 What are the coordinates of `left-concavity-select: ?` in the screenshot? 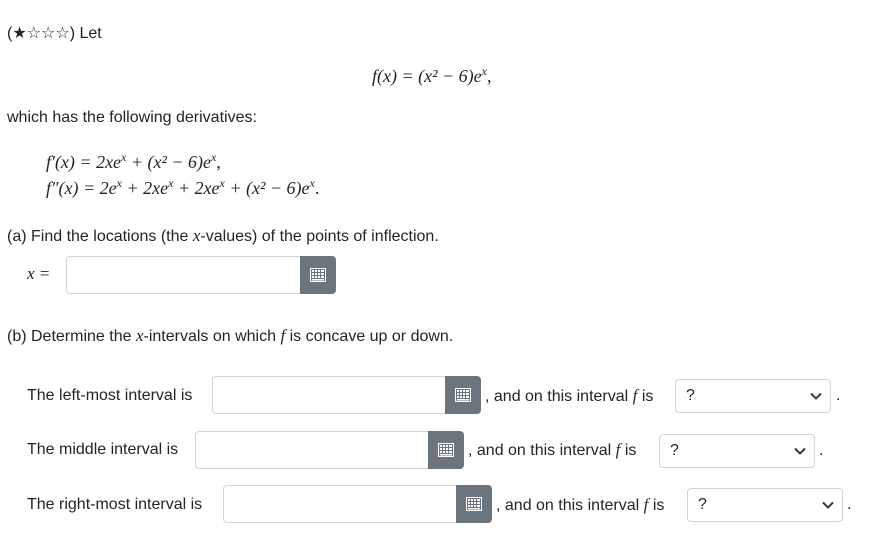 It's located at (753, 396).